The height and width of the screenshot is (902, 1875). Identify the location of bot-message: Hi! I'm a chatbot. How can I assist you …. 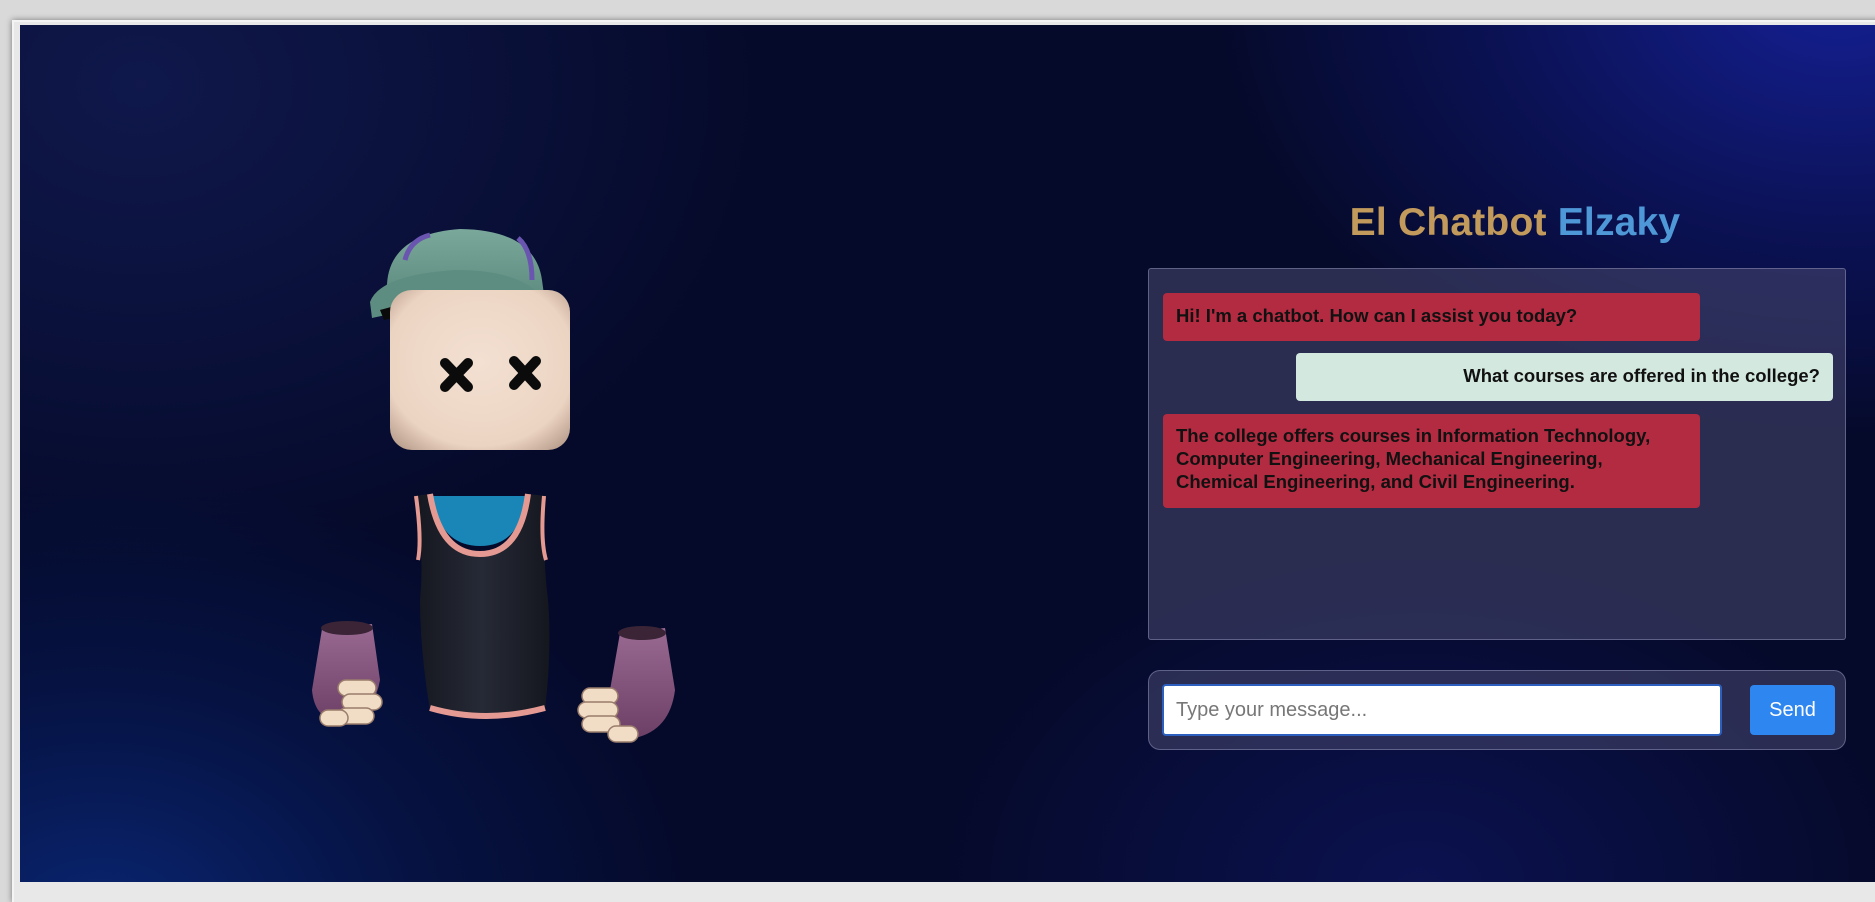
(1431, 317).